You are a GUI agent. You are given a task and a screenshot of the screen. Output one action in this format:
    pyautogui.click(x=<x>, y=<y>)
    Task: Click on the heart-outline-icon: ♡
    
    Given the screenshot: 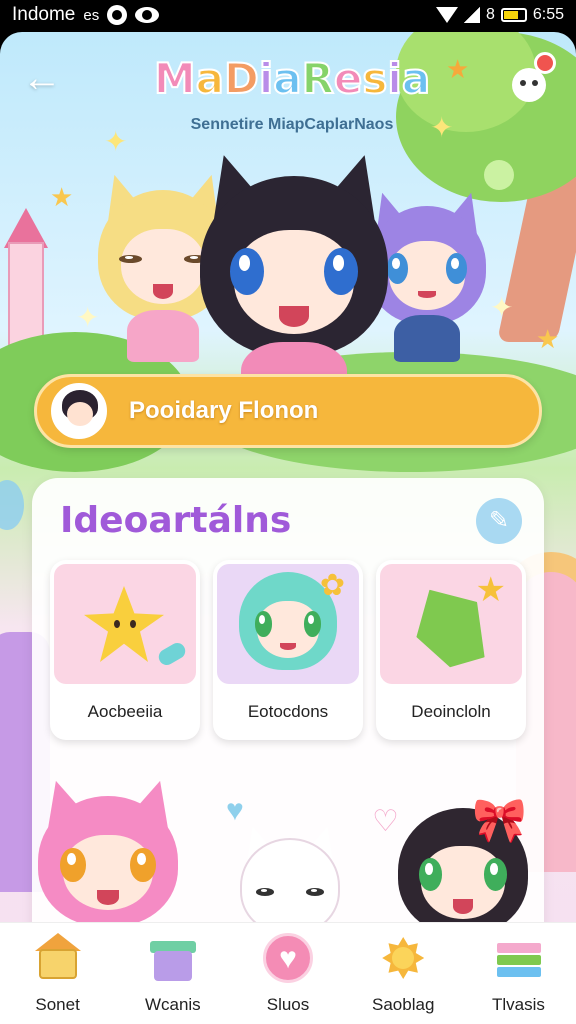 What is the action you would take?
    pyautogui.click(x=385, y=821)
    